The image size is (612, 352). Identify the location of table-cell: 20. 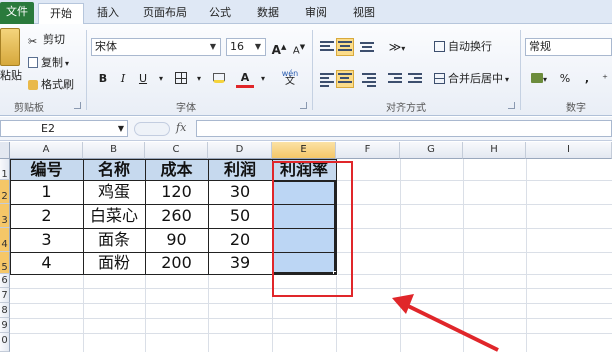
(240, 240).